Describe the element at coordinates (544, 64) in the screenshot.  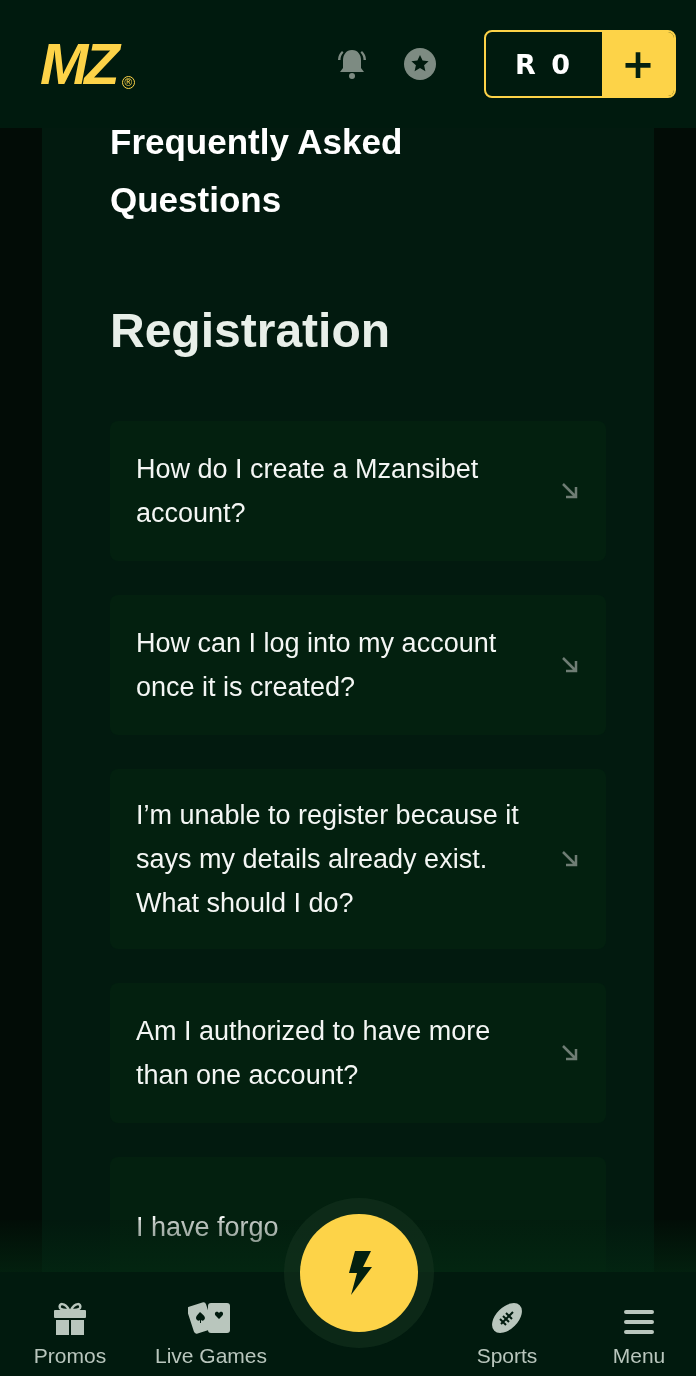
I see `balance: R 0` at that location.